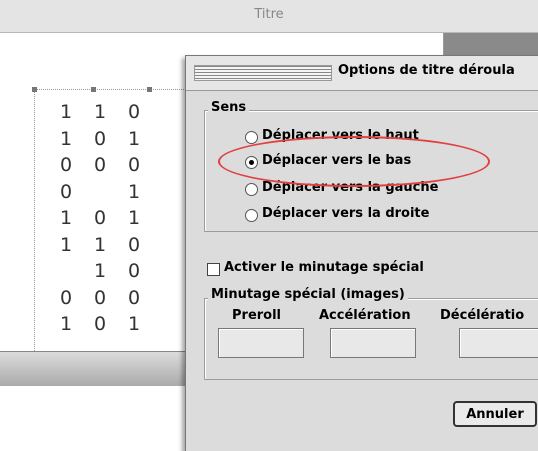 The width and height of the screenshot is (538, 451). What do you see at coordinates (229, 107) in the screenshot?
I see `direction-group-label: Sens` at bounding box center [229, 107].